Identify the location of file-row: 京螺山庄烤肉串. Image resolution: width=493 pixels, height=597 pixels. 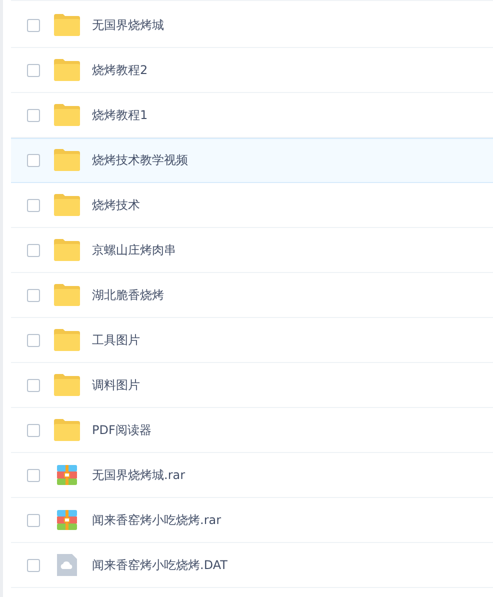
(252, 250).